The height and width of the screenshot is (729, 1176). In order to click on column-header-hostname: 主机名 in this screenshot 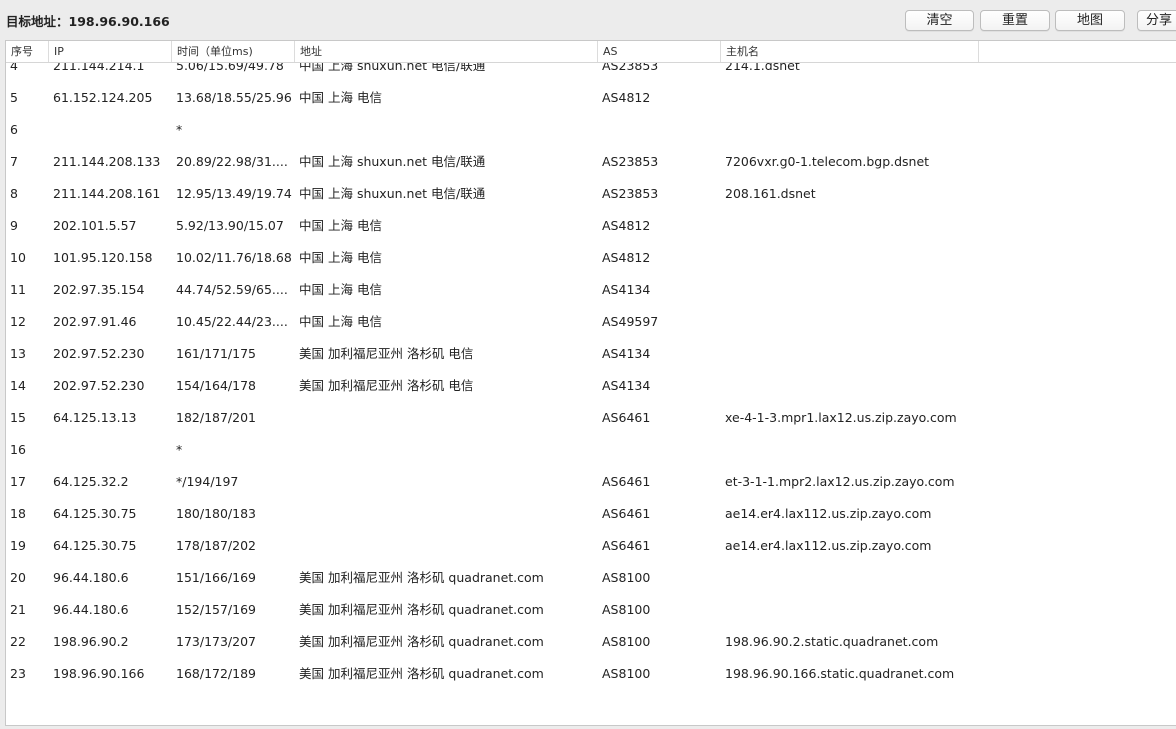, I will do `click(850, 51)`.